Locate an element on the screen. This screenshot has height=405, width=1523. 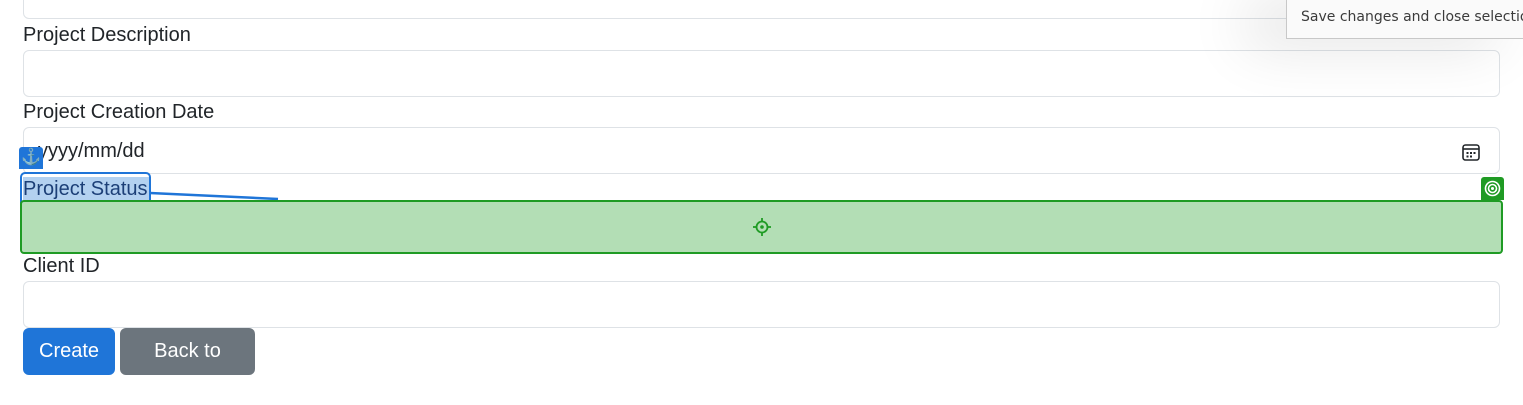
client-id-label: Client ID is located at coordinates (61, 266).